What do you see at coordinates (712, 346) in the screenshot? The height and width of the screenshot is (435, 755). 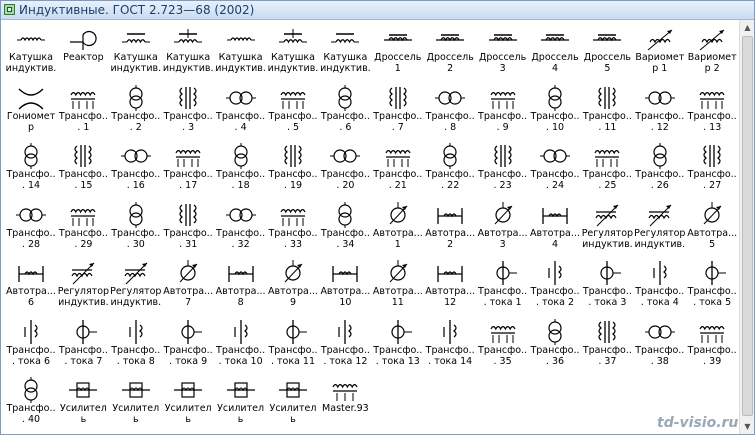 I see `stencil-item: Трансфо... 39` at bounding box center [712, 346].